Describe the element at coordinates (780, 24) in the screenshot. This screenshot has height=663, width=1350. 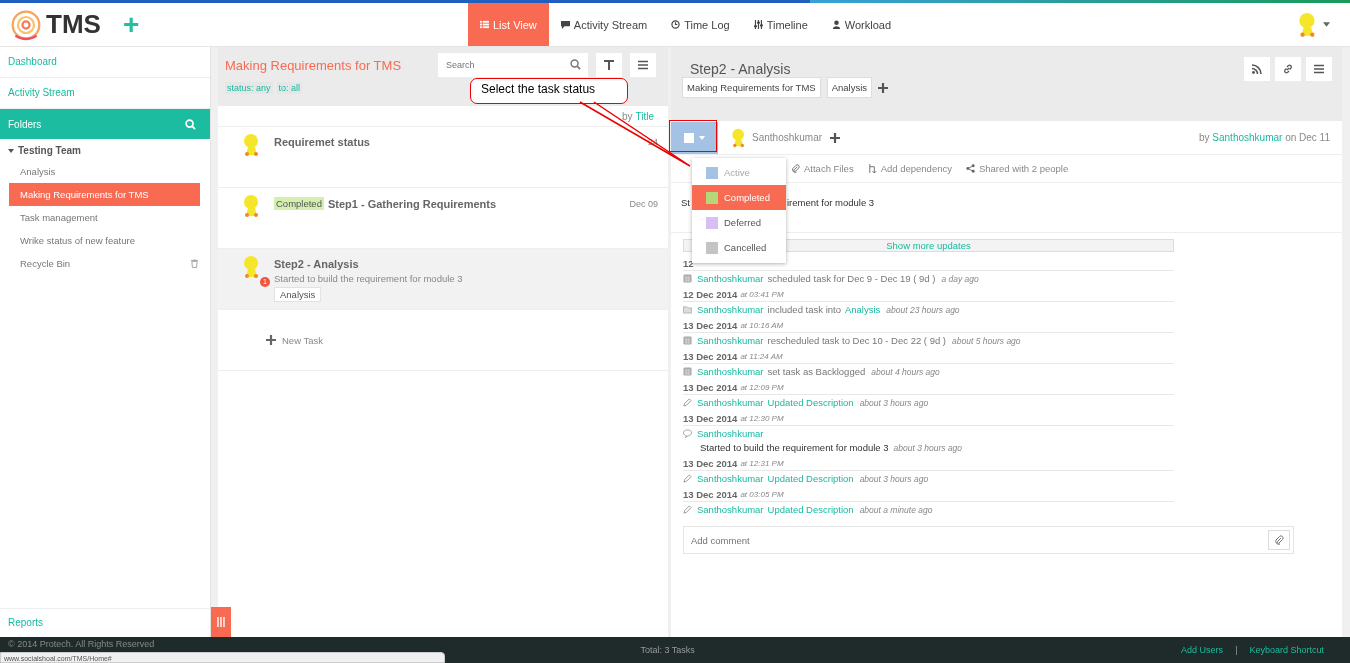
I see `nav-tab: Timeline` at that location.